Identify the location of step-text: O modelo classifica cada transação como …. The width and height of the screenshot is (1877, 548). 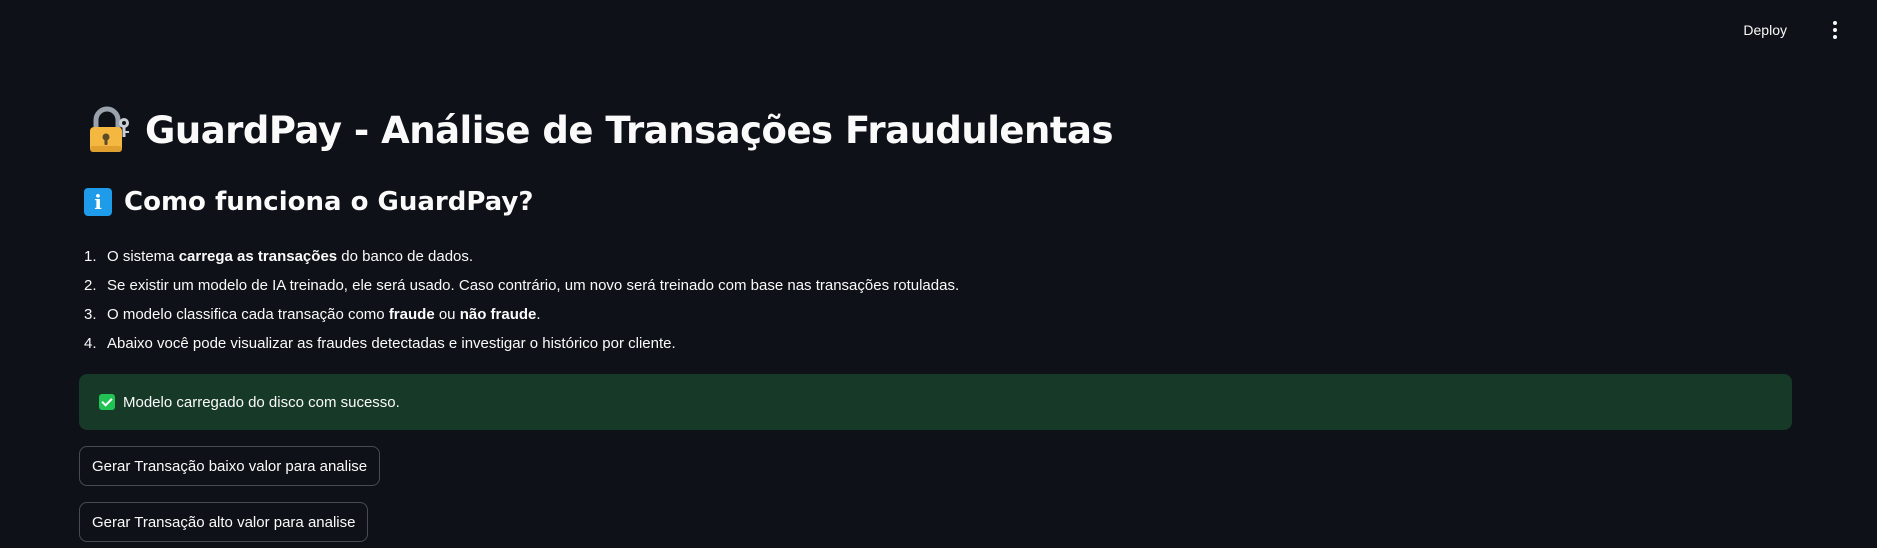
(324, 314).